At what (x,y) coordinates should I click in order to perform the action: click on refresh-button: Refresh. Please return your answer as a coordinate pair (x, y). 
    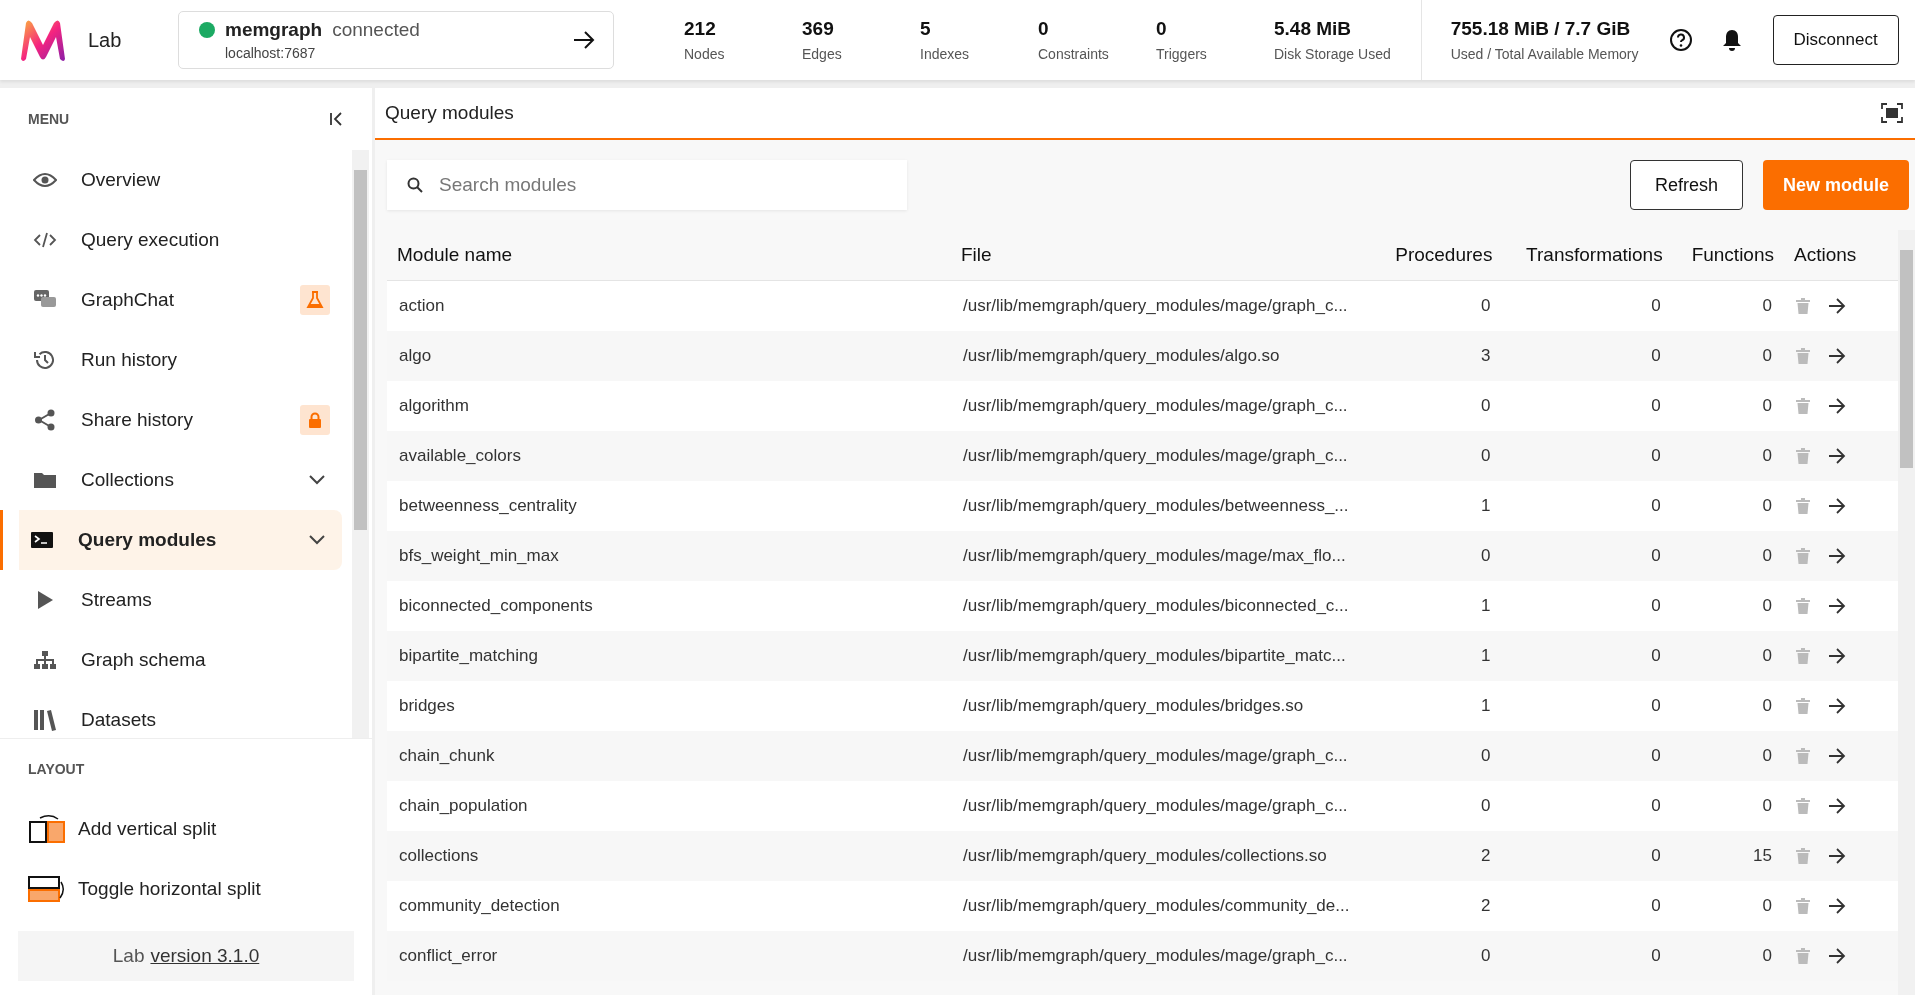
    Looking at the image, I should click on (1686, 185).